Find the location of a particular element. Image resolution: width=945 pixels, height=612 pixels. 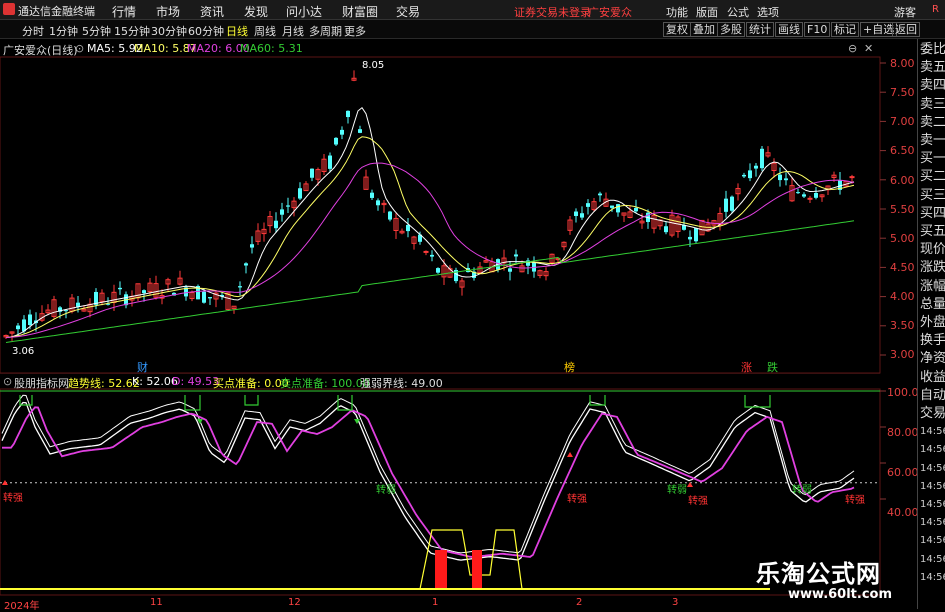

side-panel-item: 涨跌 is located at coordinates (932, 267).